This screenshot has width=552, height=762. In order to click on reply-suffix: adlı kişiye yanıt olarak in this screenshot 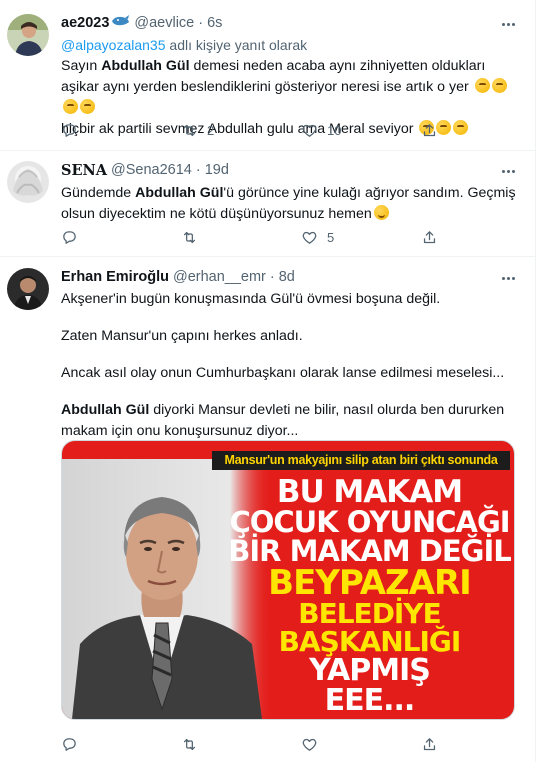, I will do `click(238, 45)`.